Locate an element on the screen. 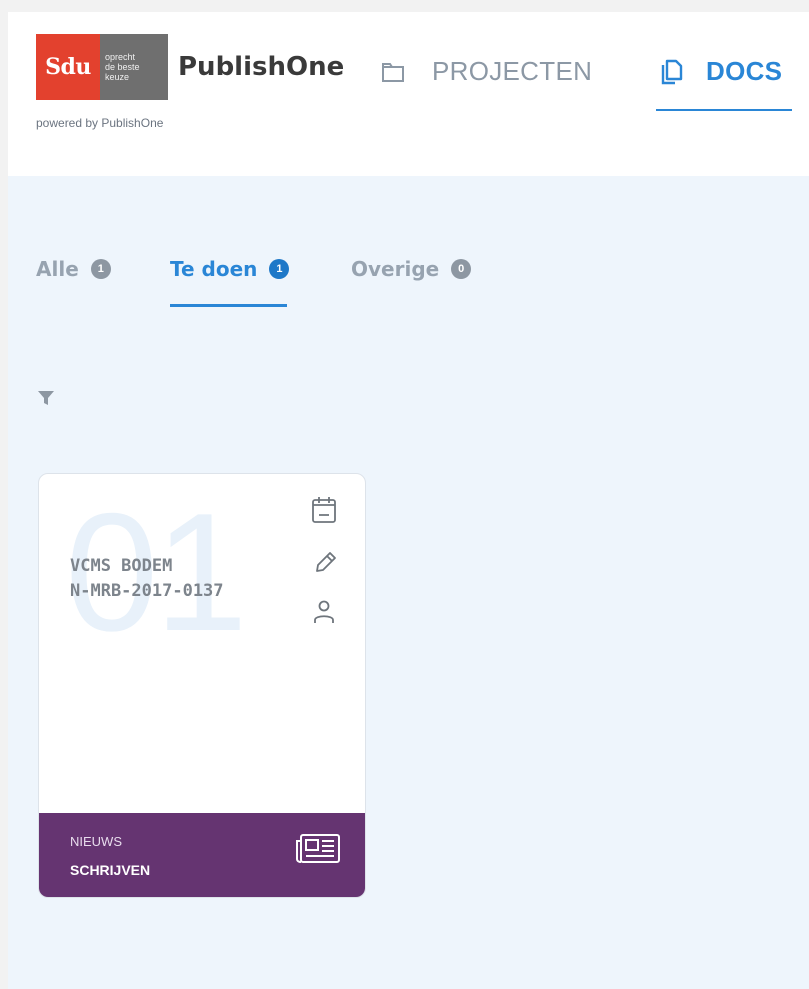  tab-te-doen-label: Te doen is located at coordinates (214, 269).